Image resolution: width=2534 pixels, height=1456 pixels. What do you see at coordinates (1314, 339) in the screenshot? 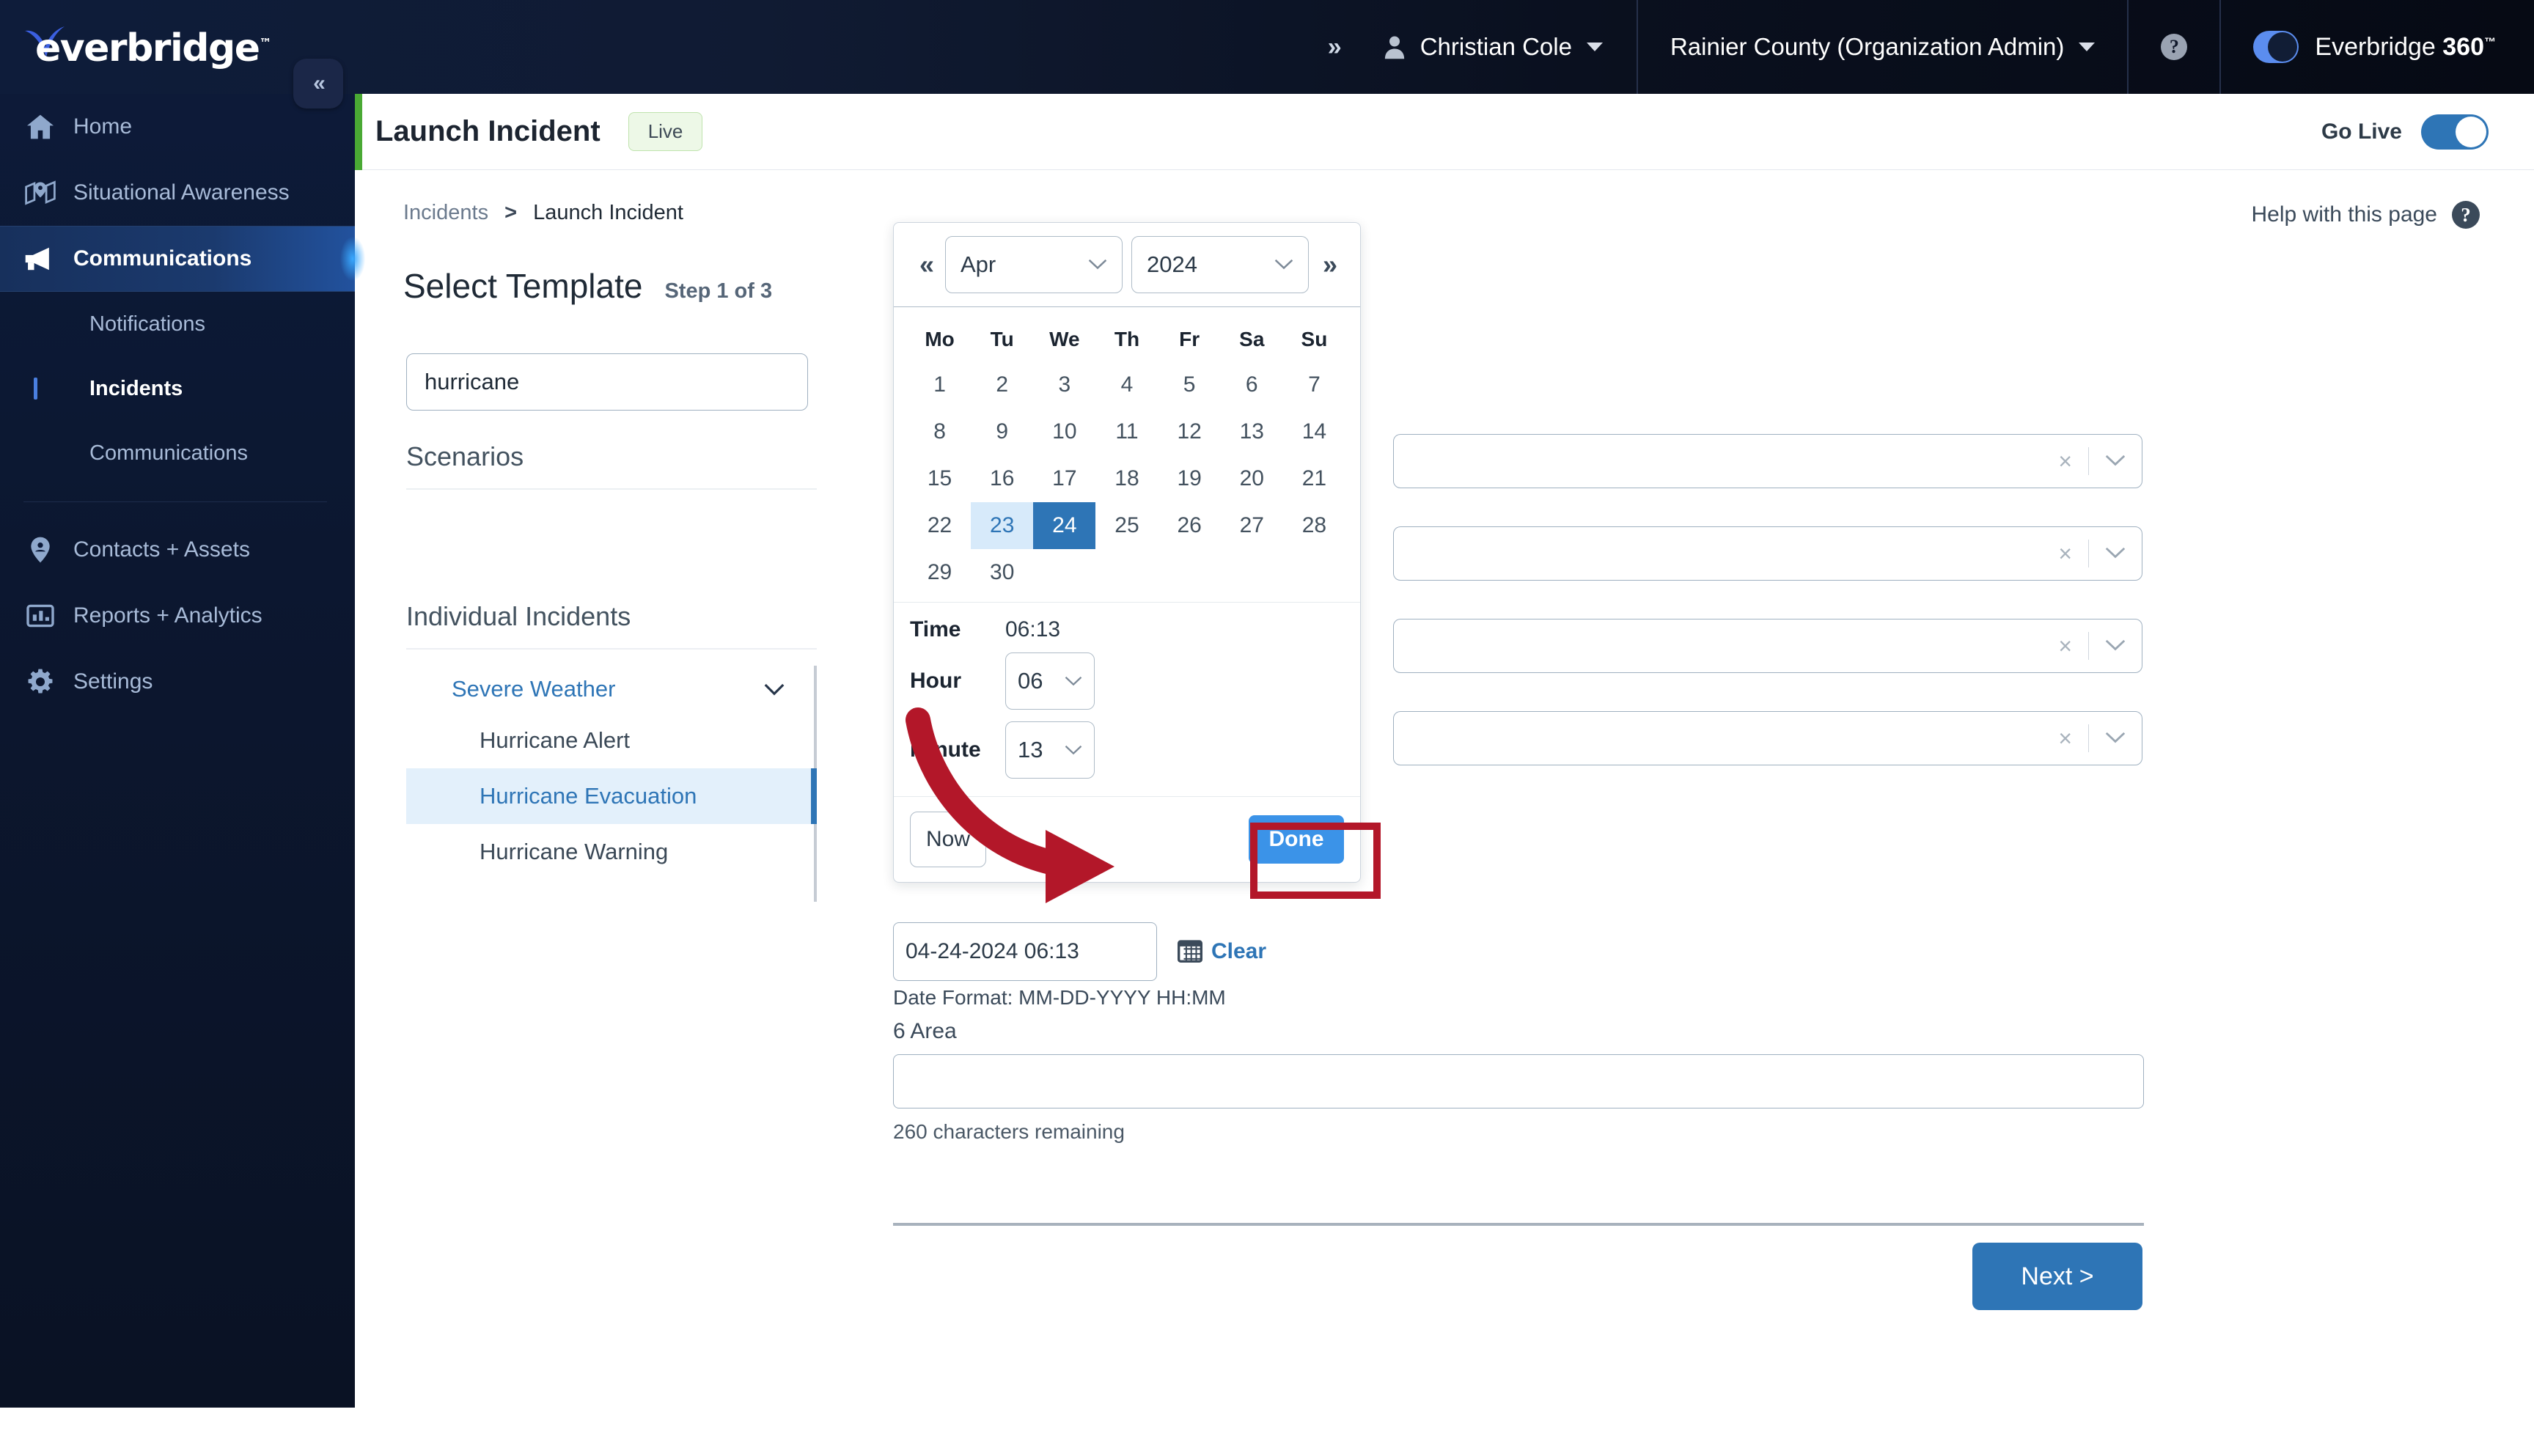
I see `weekday-header: Su` at bounding box center [1314, 339].